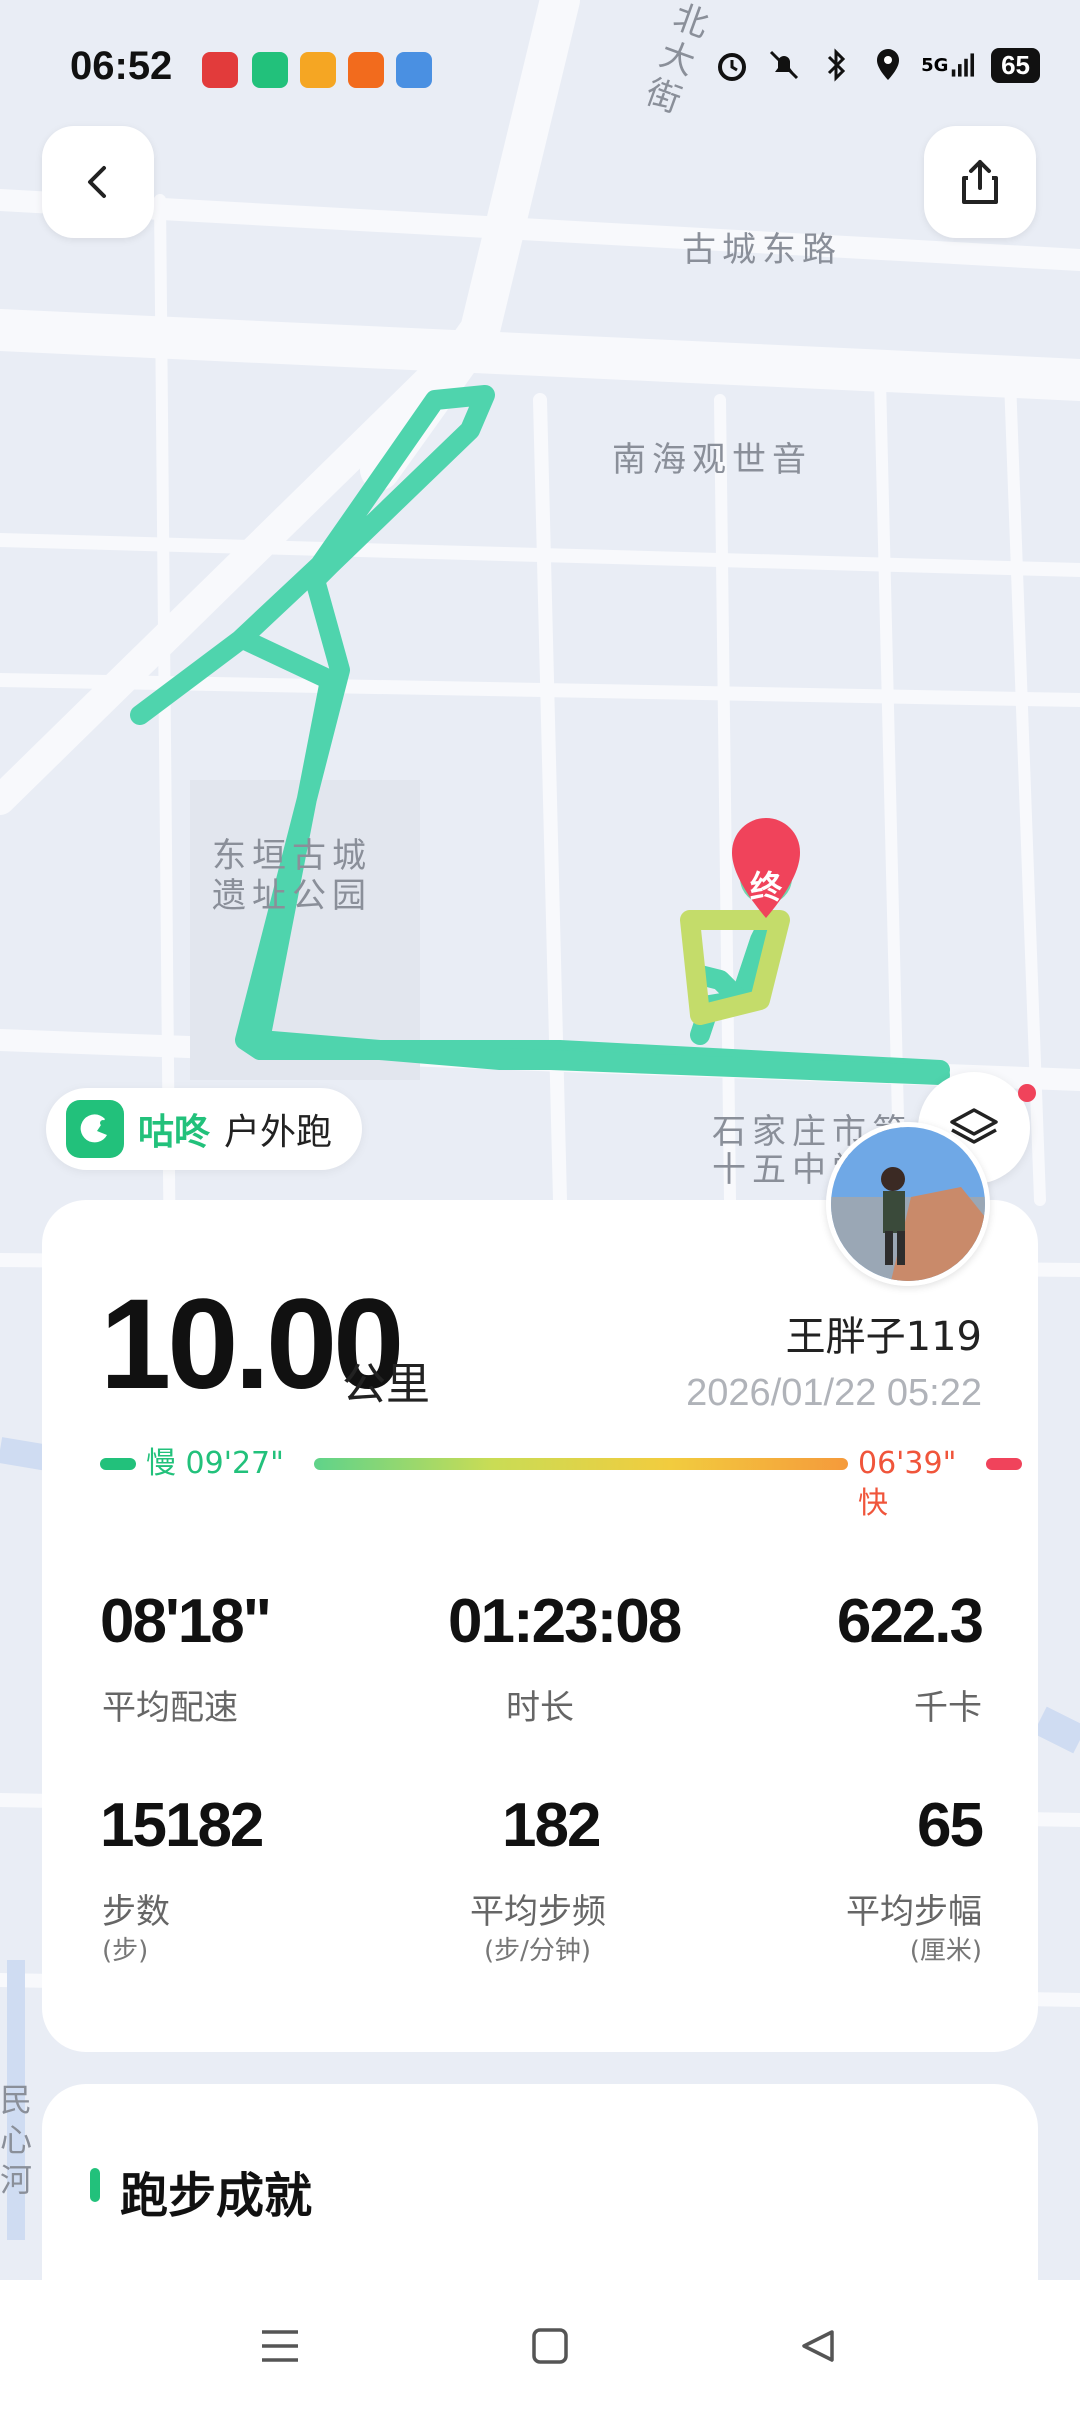  What do you see at coordinates (1004, 1464) in the screenshot?
I see `pace-fast-dash` at bounding box center [1004, 1464].